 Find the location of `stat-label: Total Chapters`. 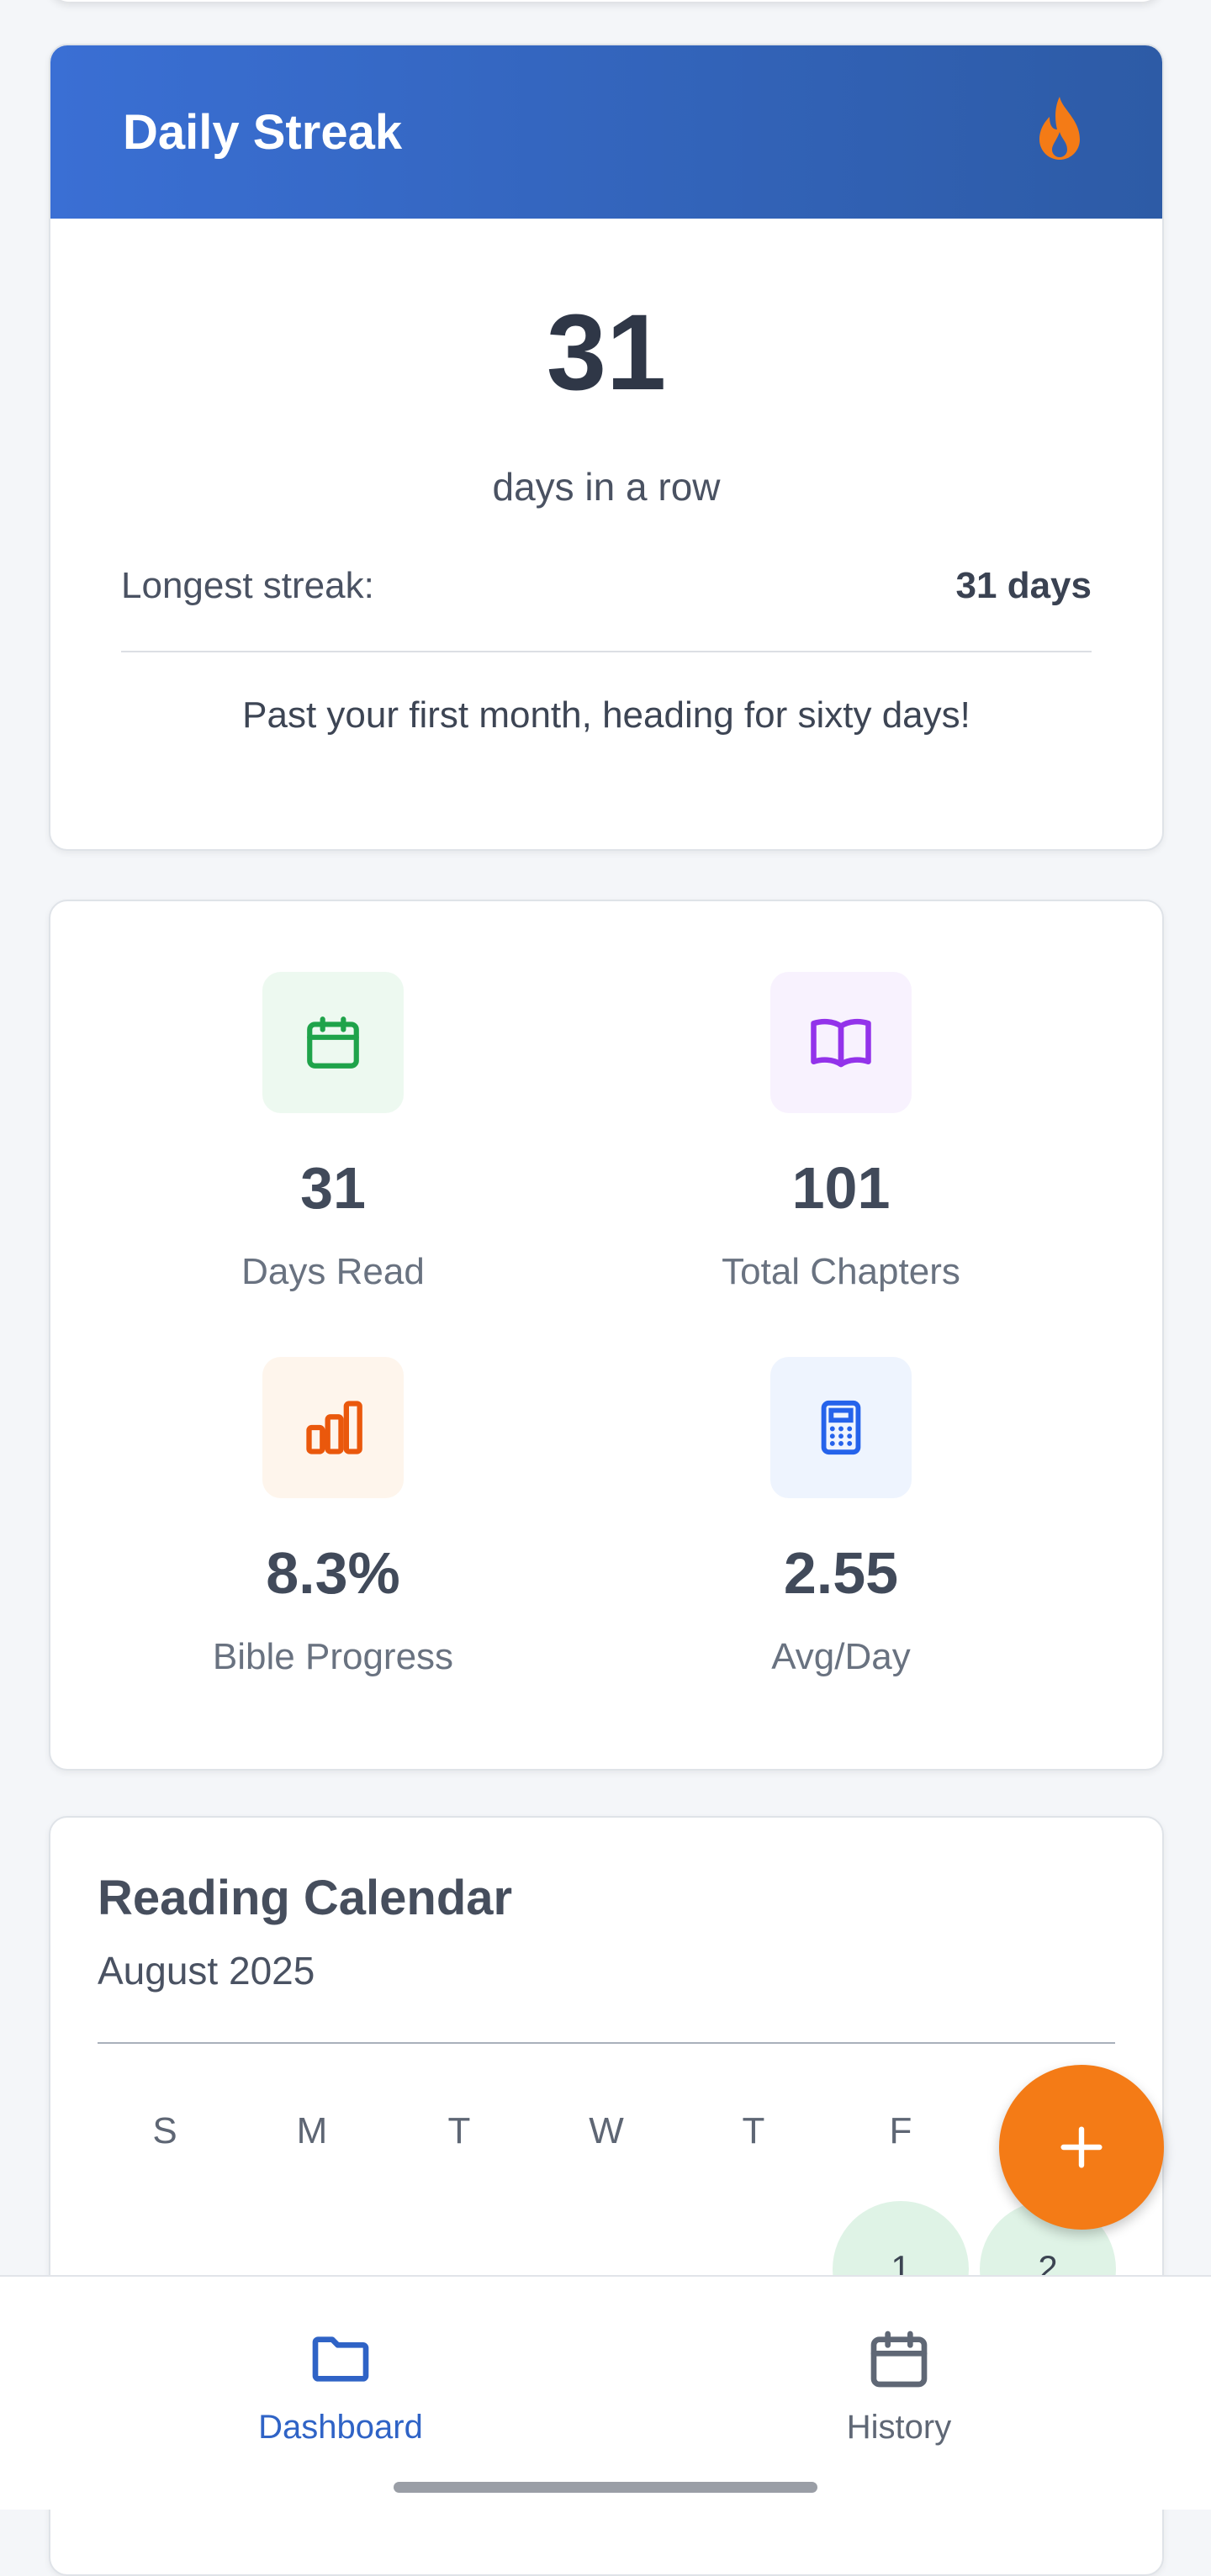

stat-label: Total Chapters is located at coordinates (841, 1271).